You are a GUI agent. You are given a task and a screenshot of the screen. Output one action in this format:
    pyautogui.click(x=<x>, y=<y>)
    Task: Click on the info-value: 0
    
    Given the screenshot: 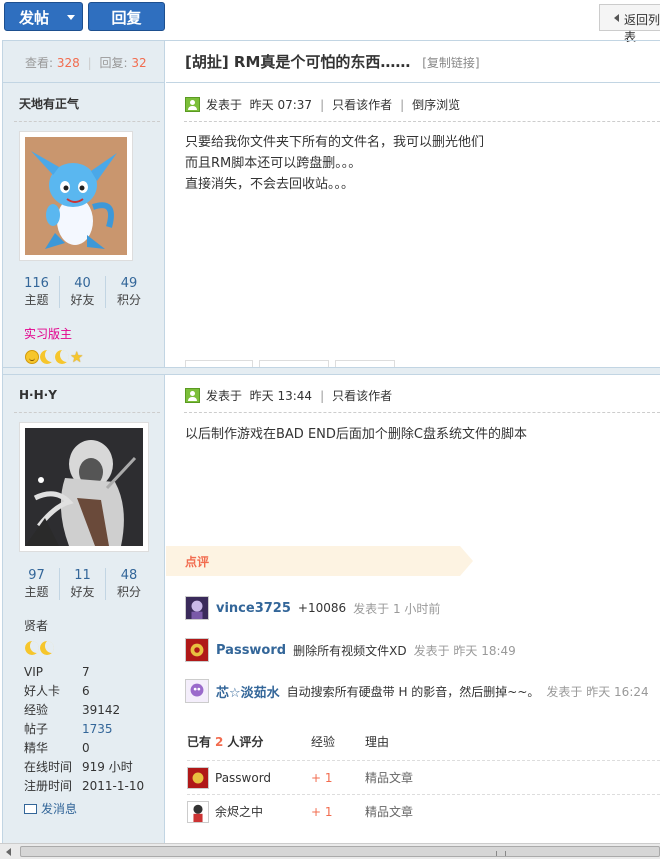 What is the action you would take?
    pyautogui.click(x=86, y=748)
    